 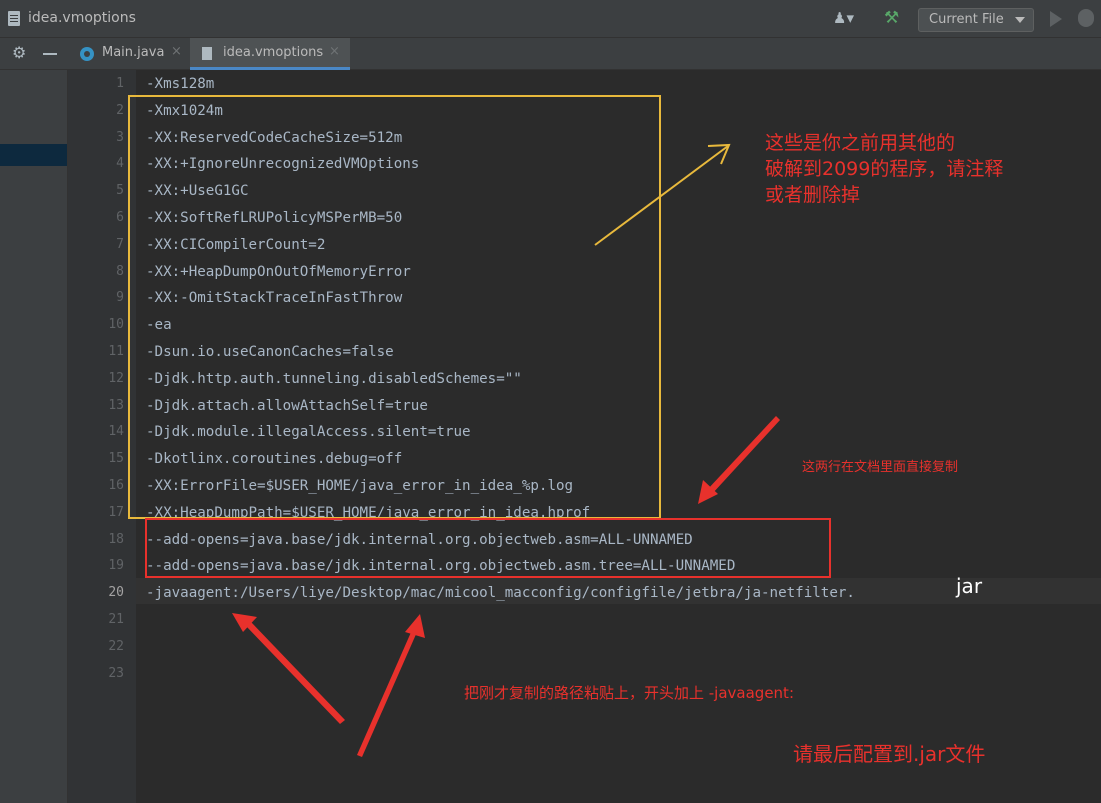 I want to click on yellow-note-line: 破解到2099的程序，请注释, so click(x=884, y=169).